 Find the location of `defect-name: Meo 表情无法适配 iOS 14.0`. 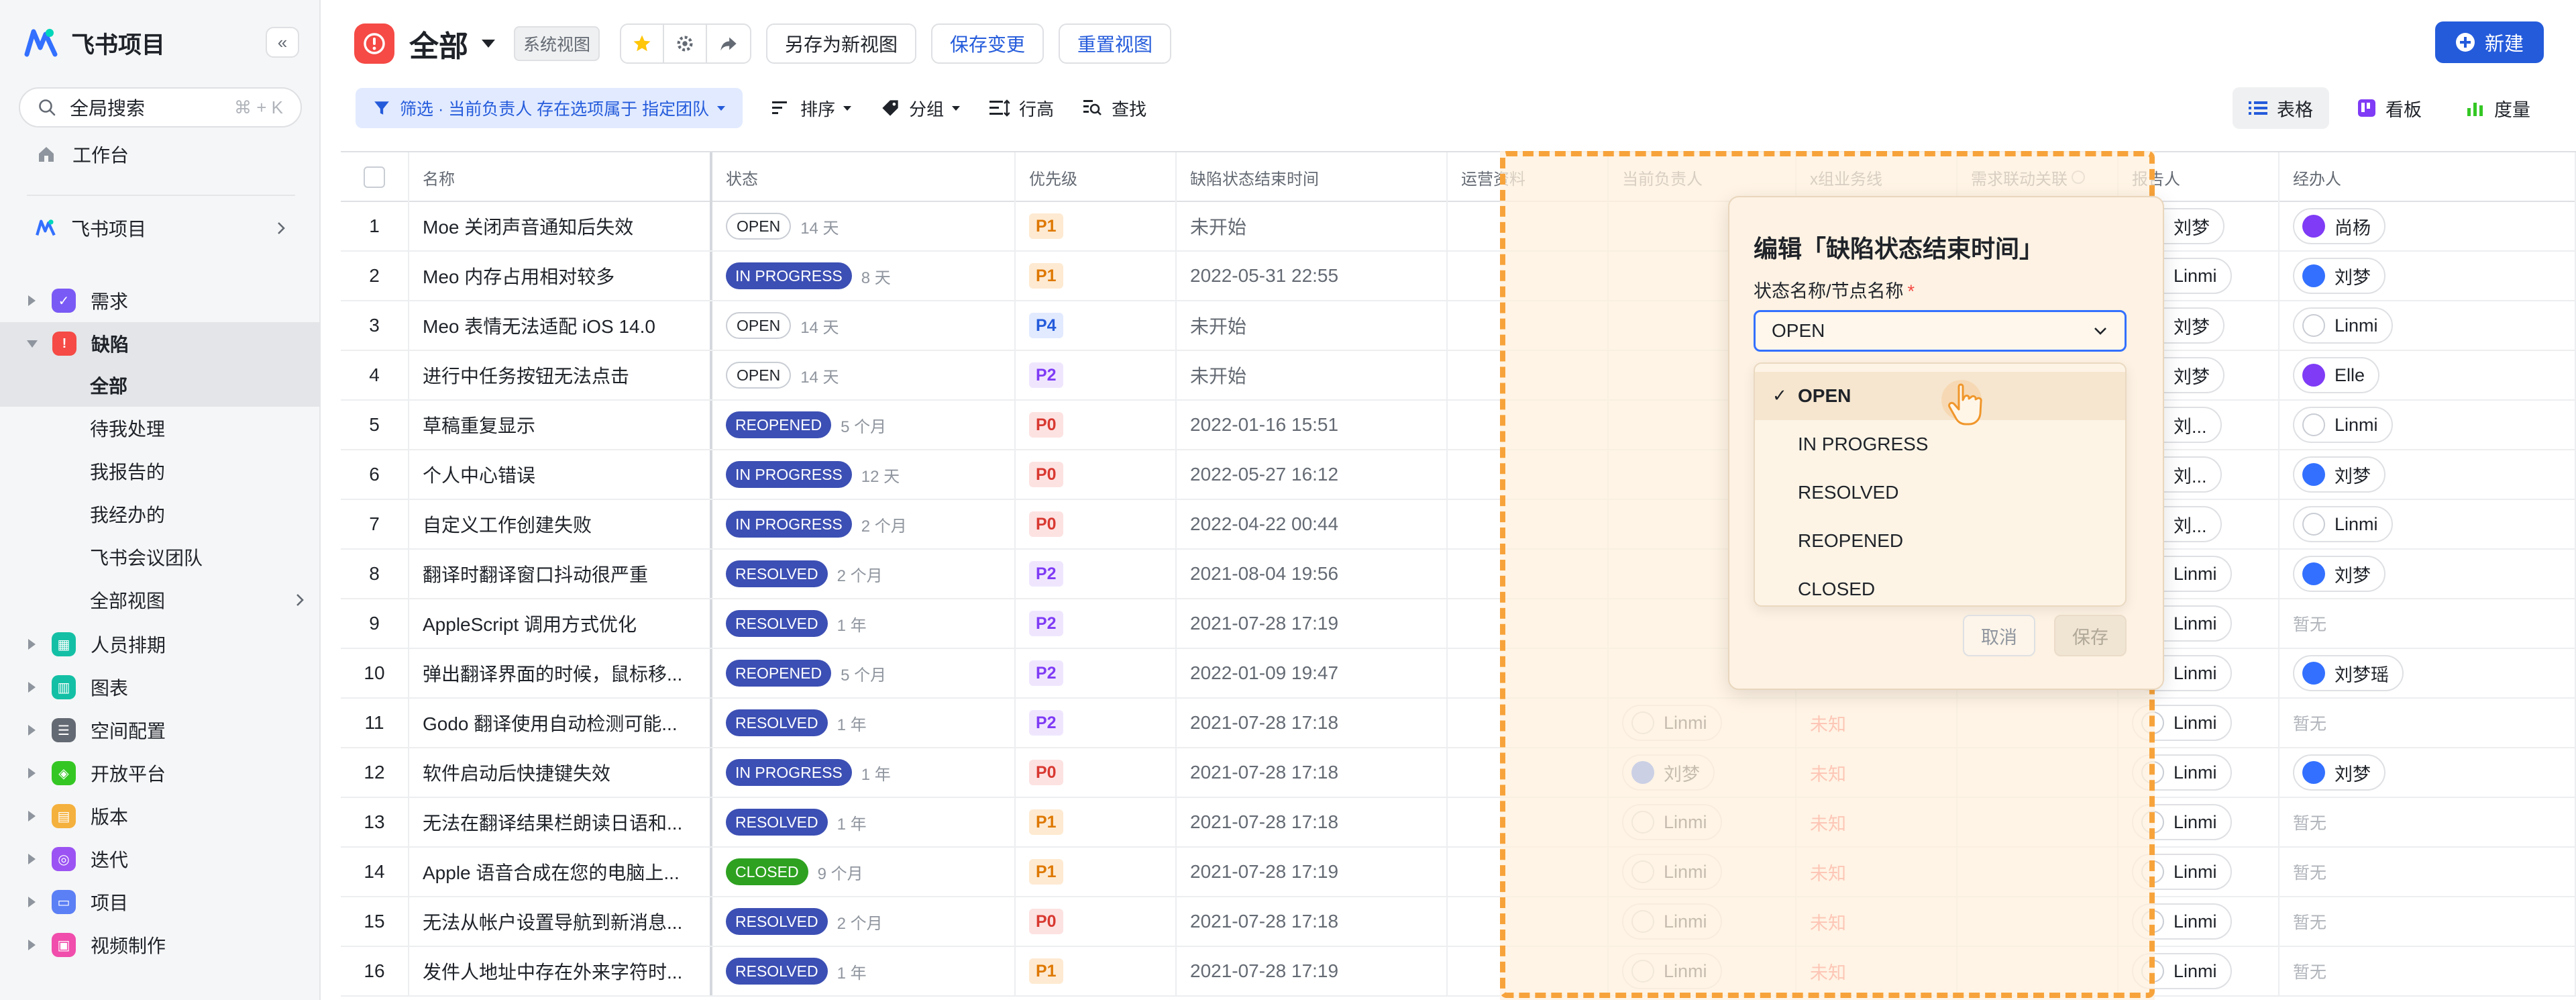

defect-name: Meo 表情无法适配 iOS 14.0 is located at coordinates (560, 325).